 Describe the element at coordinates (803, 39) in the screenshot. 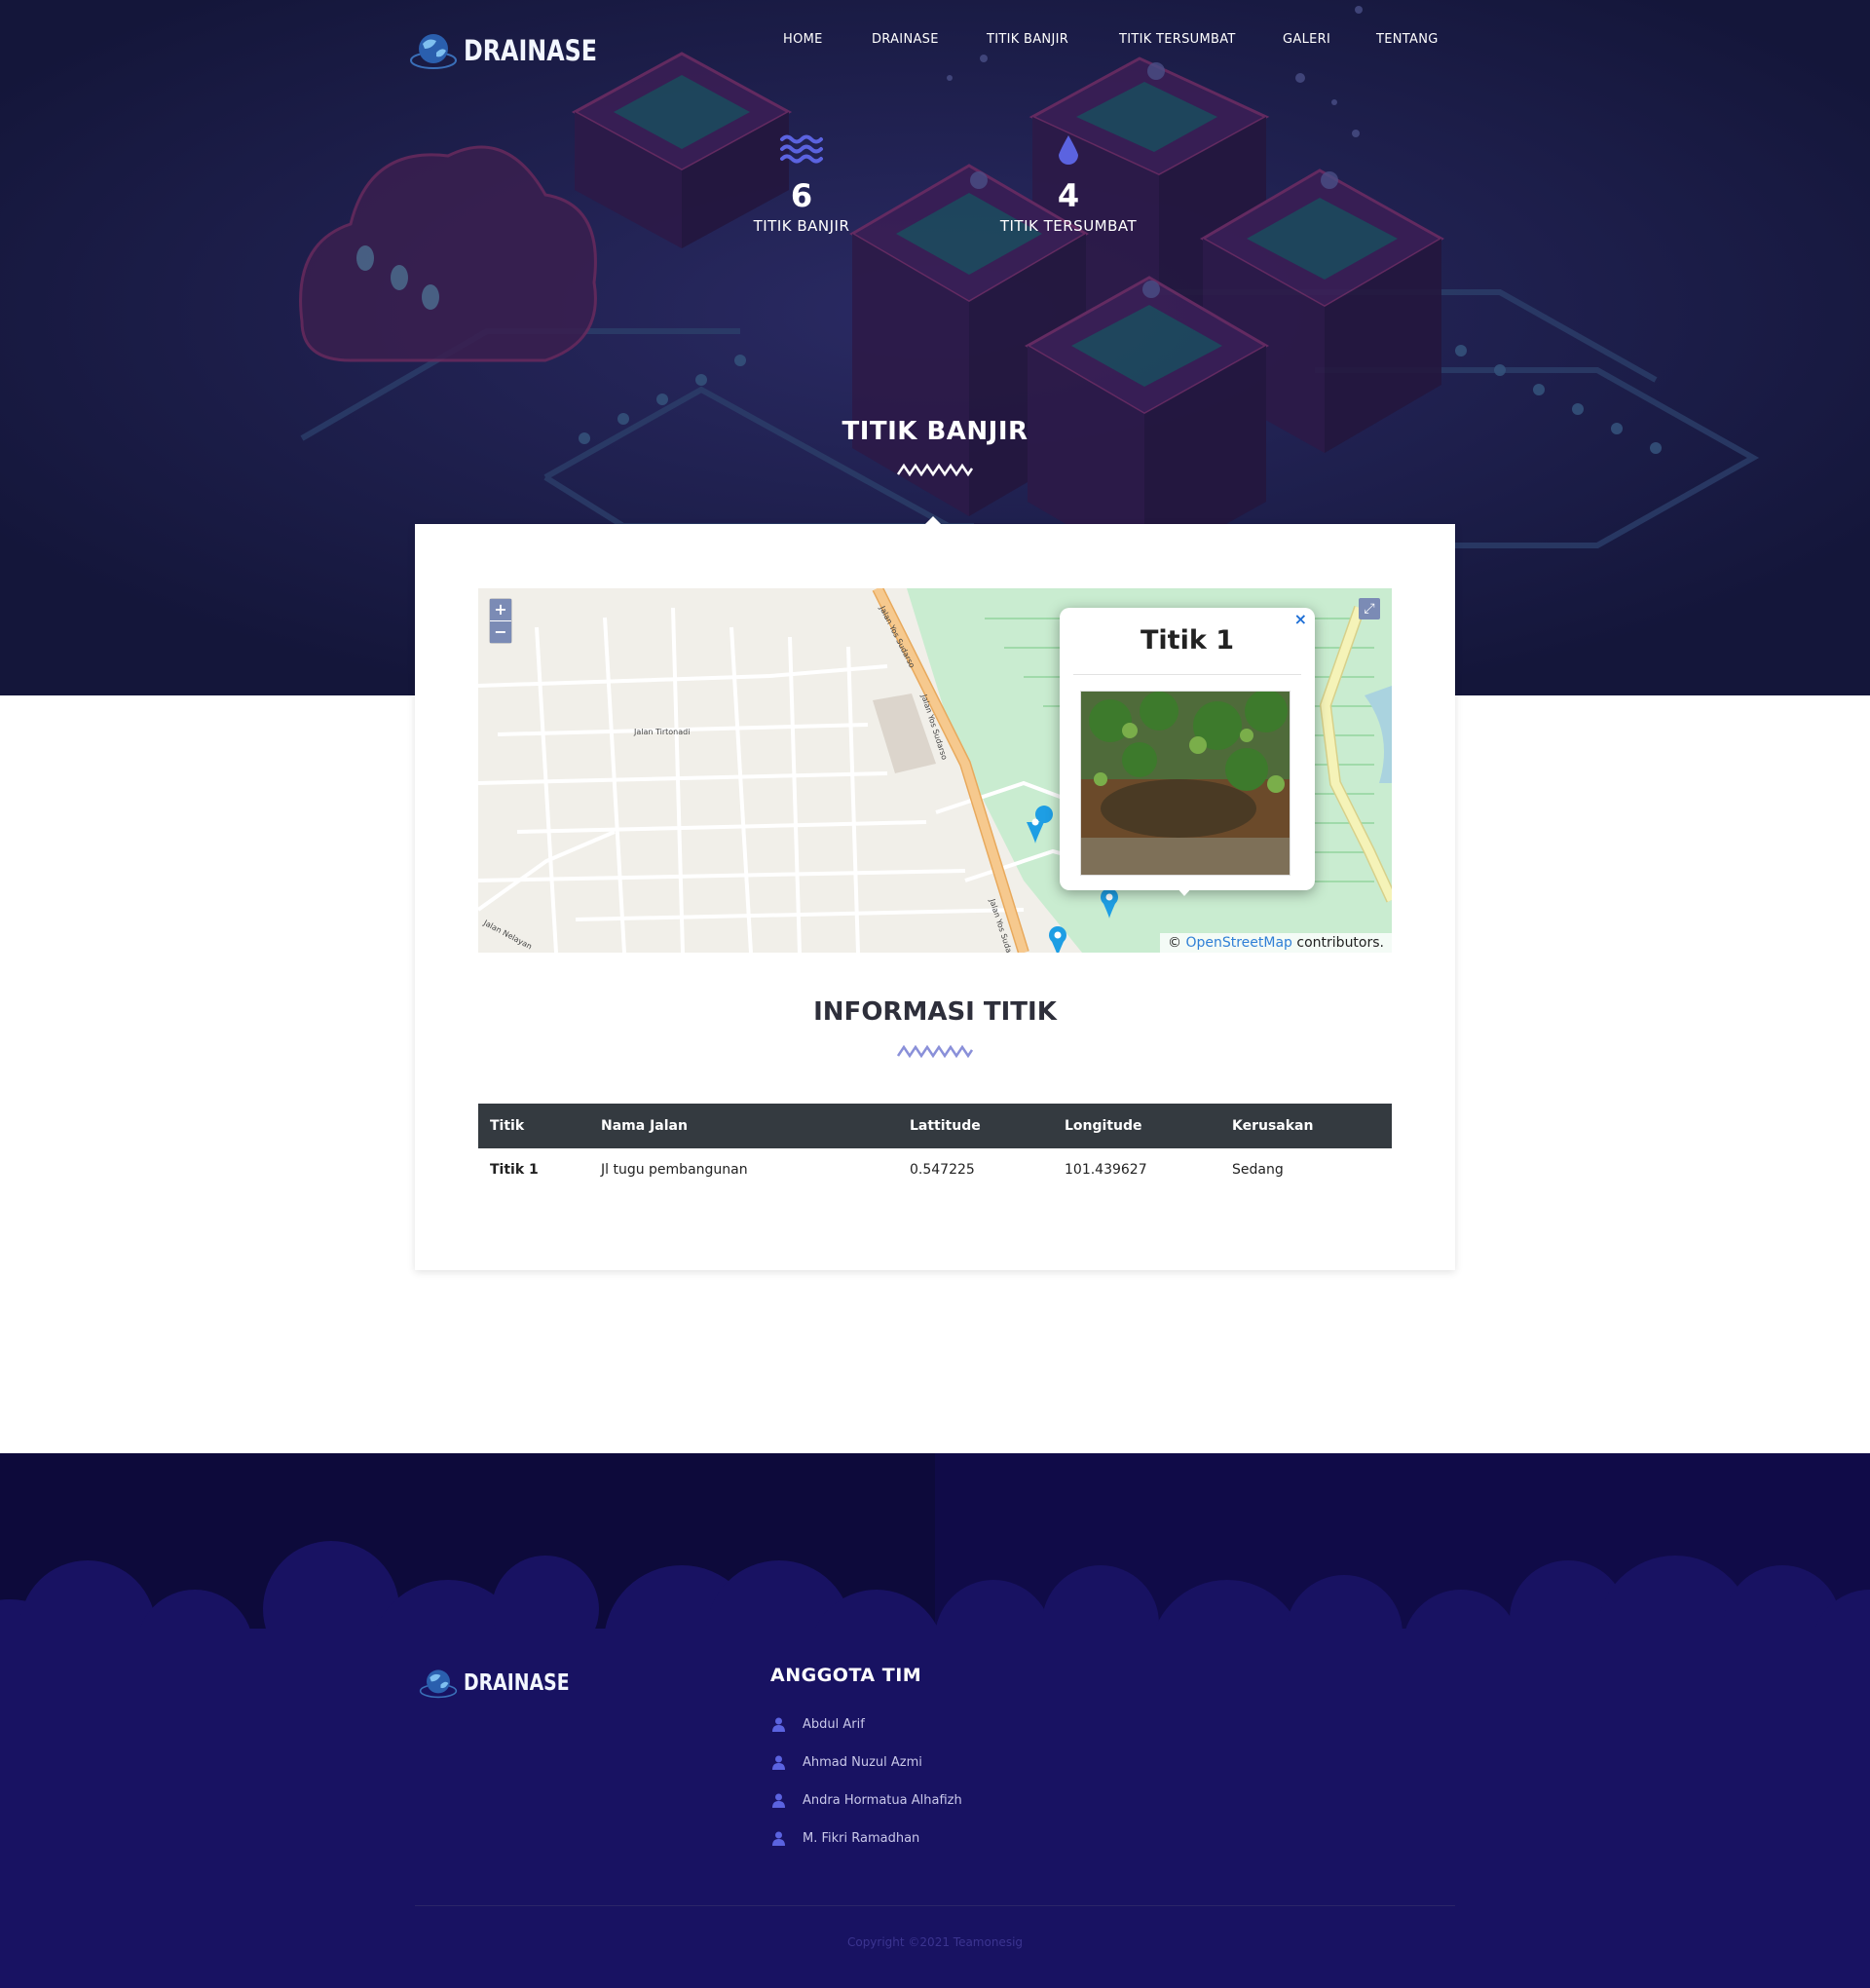

I see `nav-home: HOME` at that location.